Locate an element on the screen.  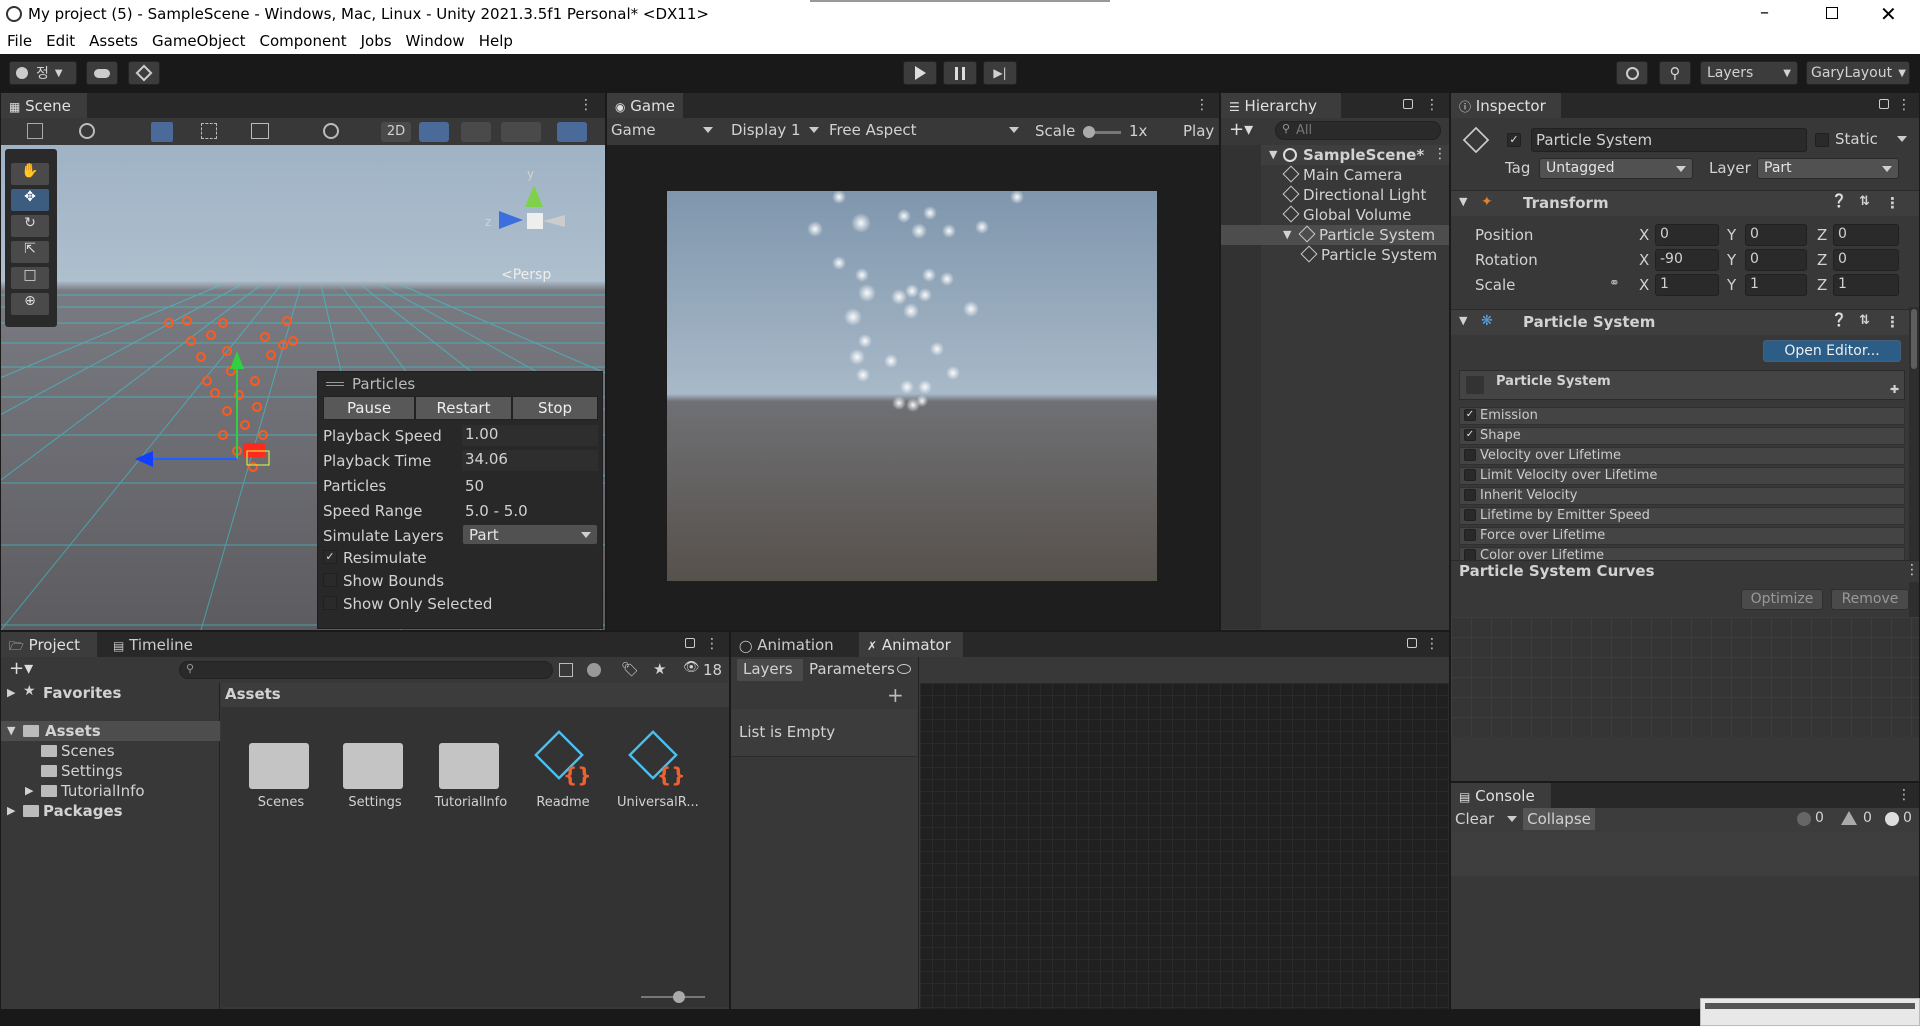
effects-icon is located at coordinates (521, 132).